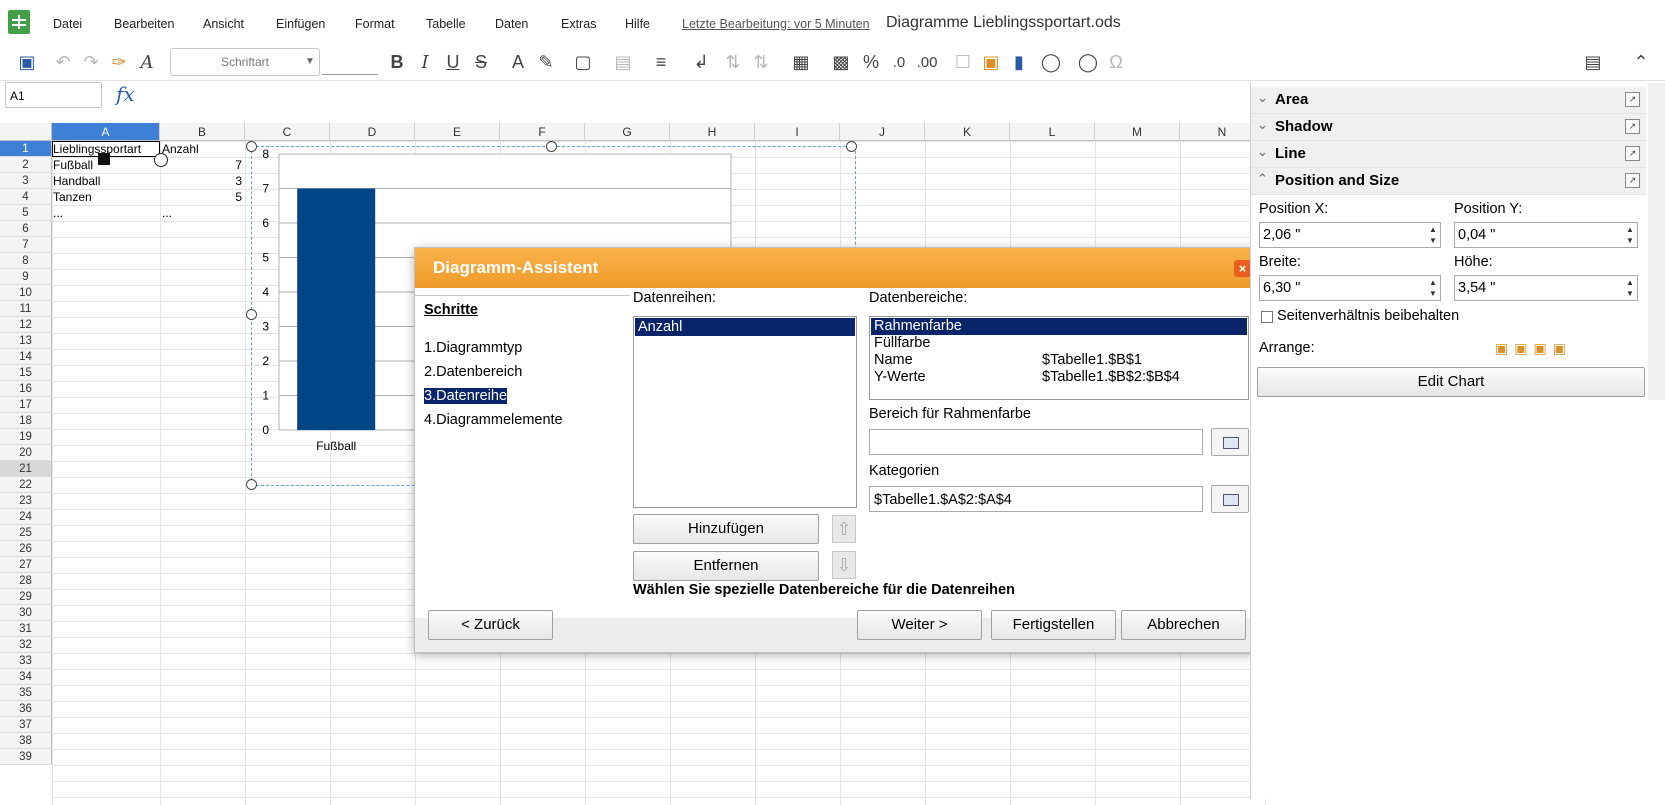 Image resolution: width=1665 pixels, height=805 pixels. I want to click on sort-ascending-icon: ⇅, so click(733, 62).